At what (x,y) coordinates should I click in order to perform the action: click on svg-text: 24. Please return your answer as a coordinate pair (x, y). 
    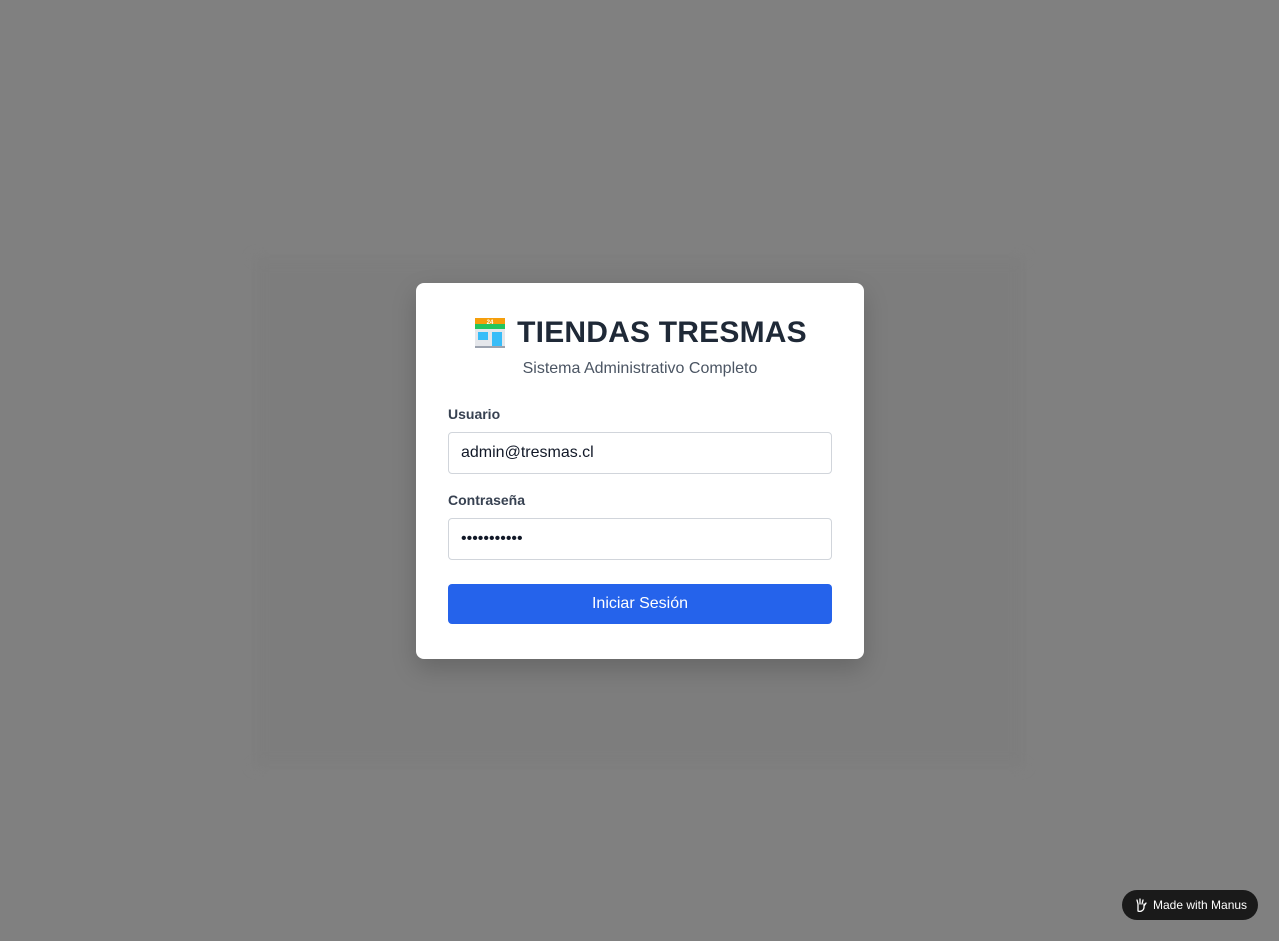
    Looking at the image, I should click on (490, 323).